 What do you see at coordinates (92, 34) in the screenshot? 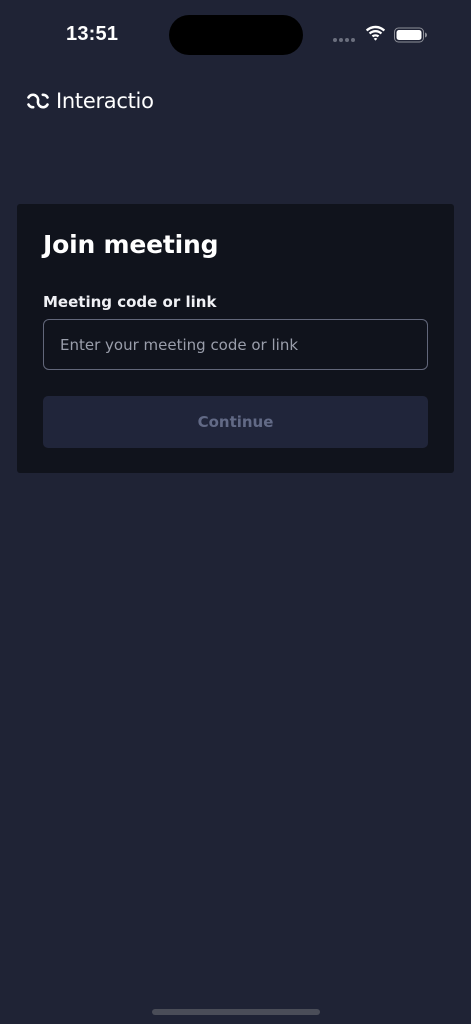
I see `status-time: 13:51` at bounding box center [92, 34].